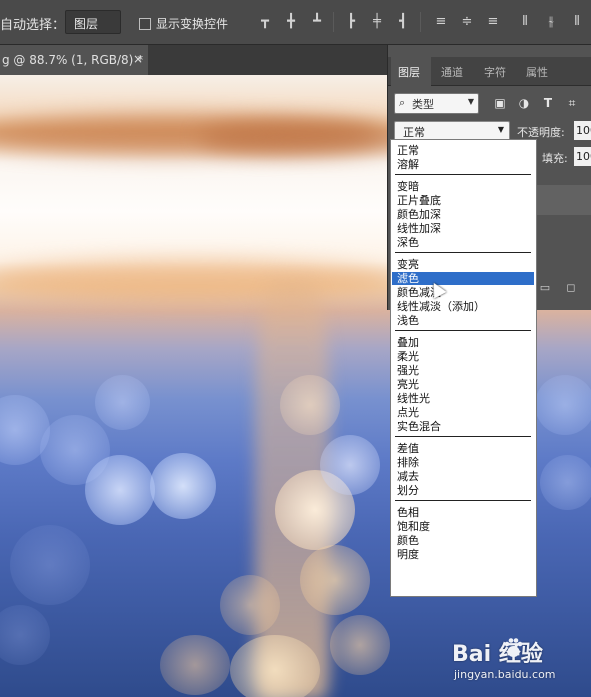 The image size is (591, 697). What do you see at coordinates (505, 674) in the screenshot?
I see `watermark-url: jingyan.baidu.com` at bounding box center [505, 674].